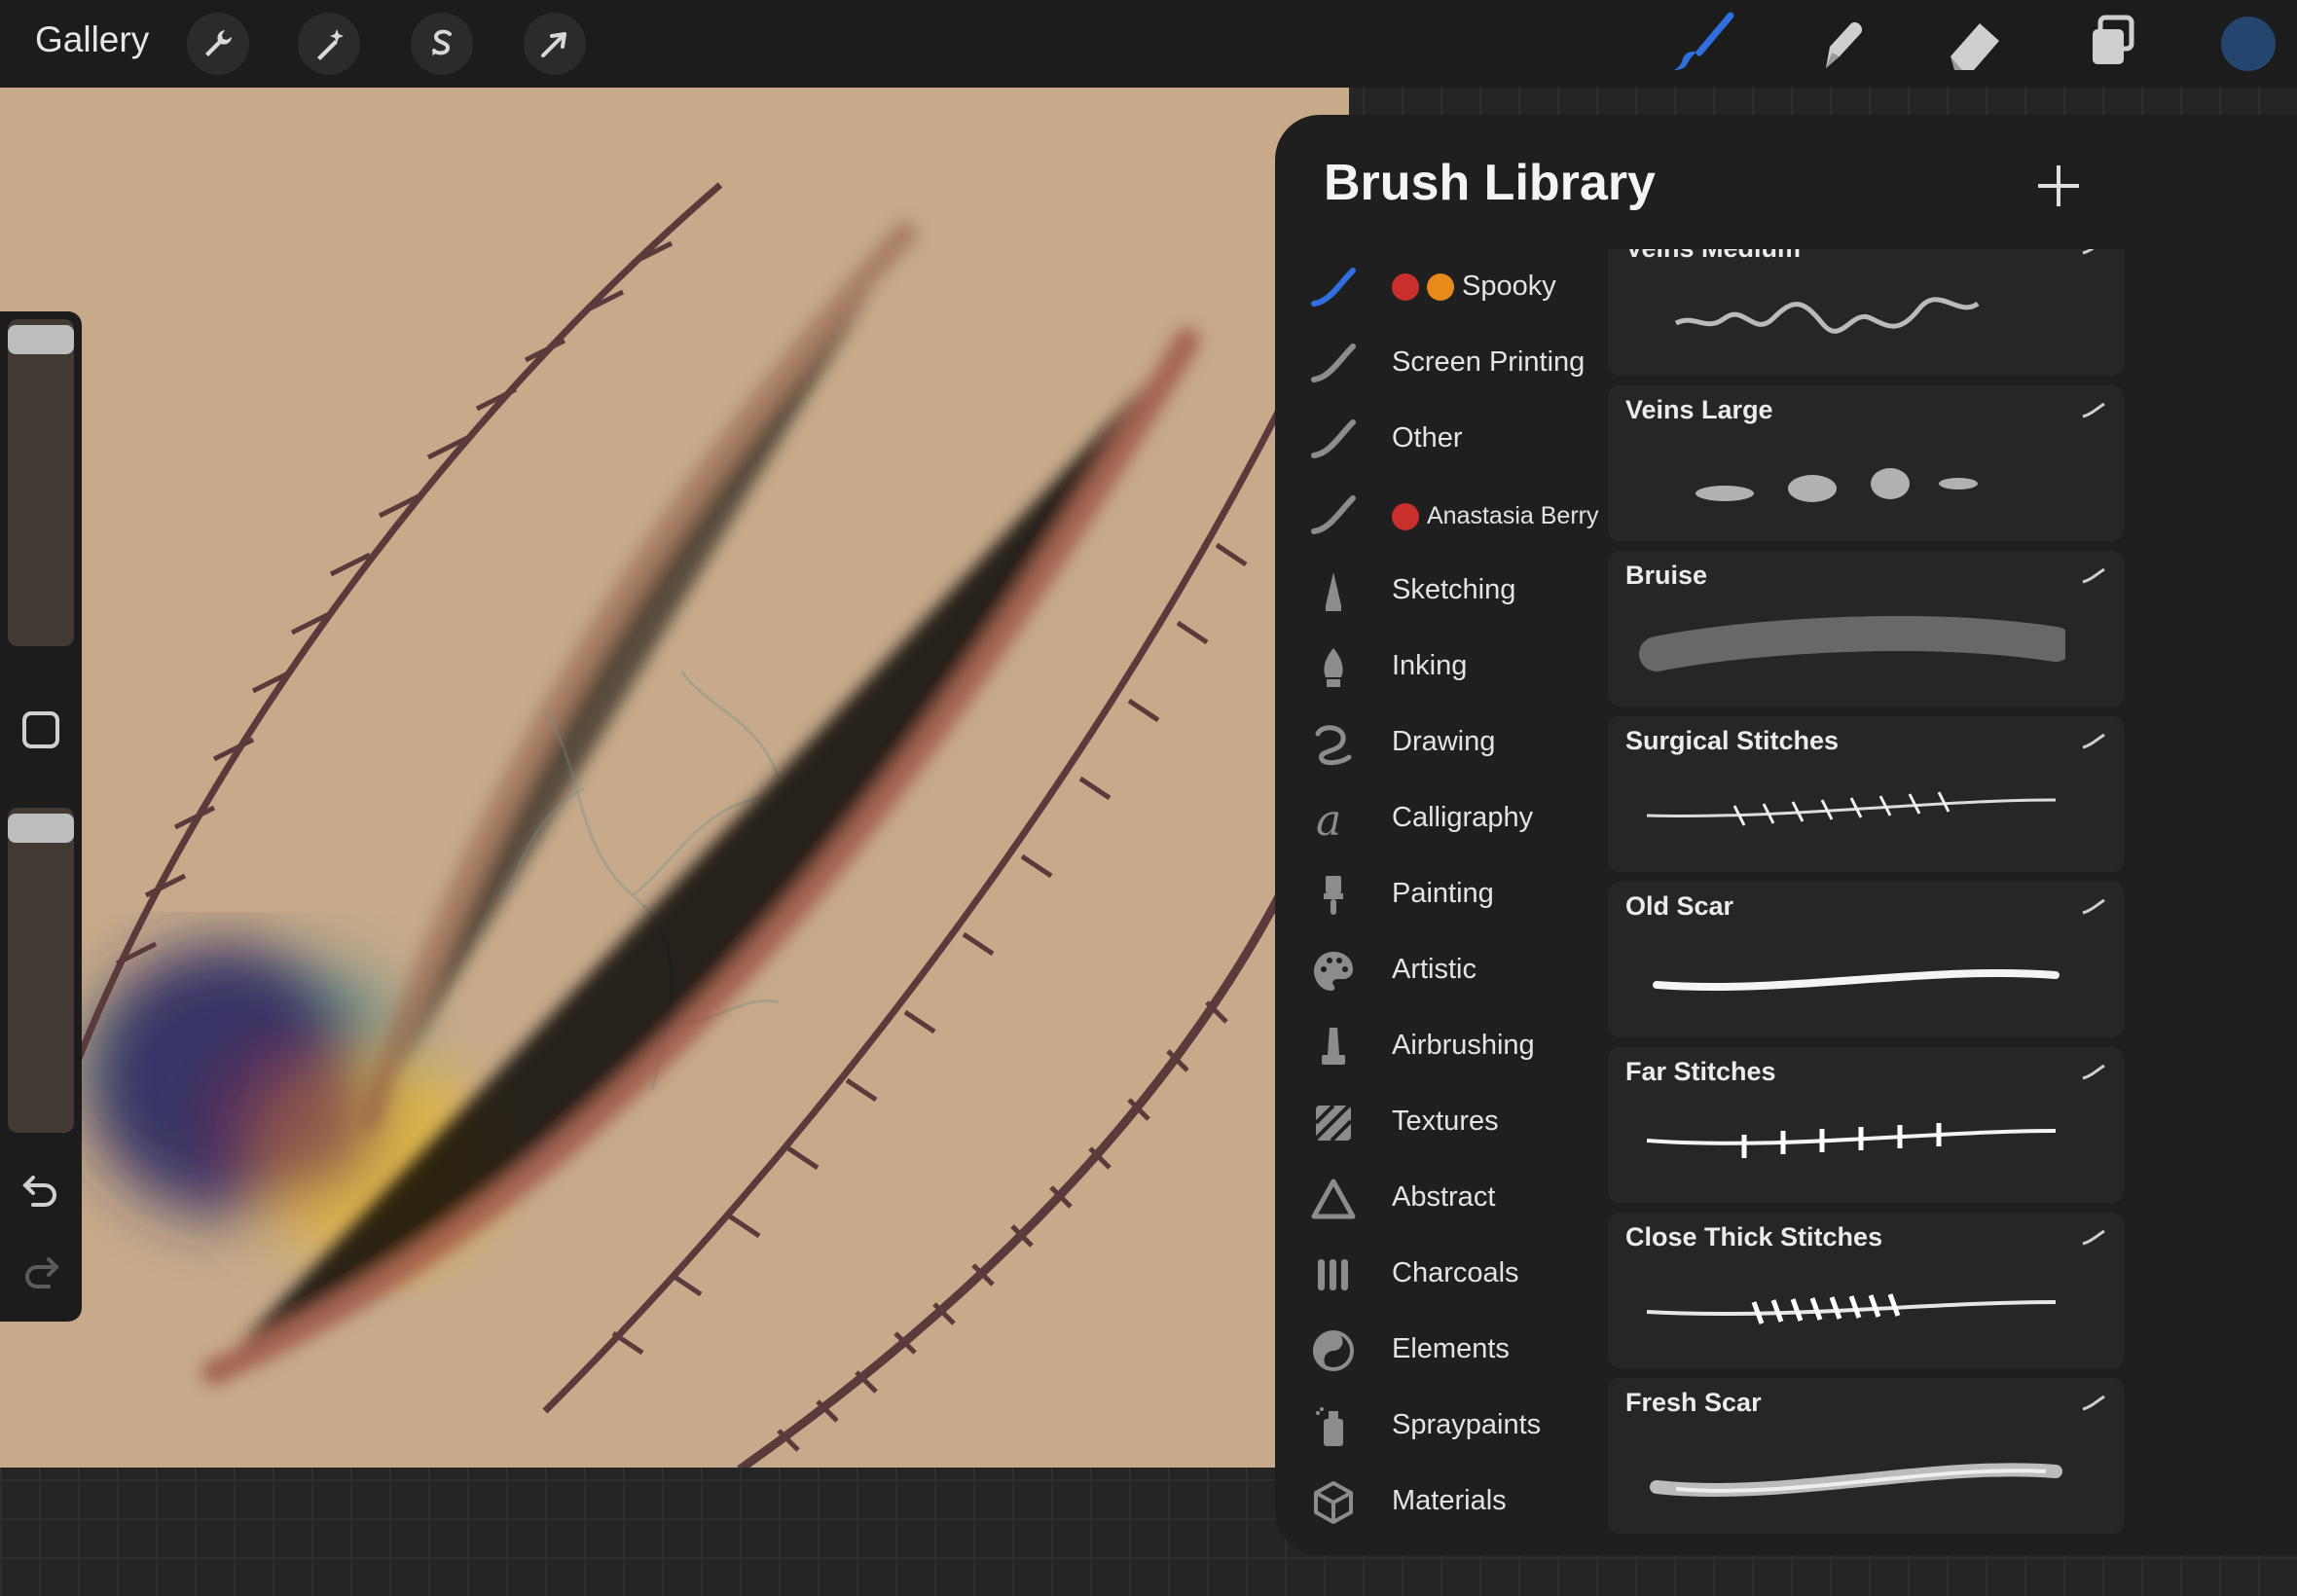  Describe the element at coordinates (1449, 1500) in the screenshot. I see `set-label: Materials` at that location.